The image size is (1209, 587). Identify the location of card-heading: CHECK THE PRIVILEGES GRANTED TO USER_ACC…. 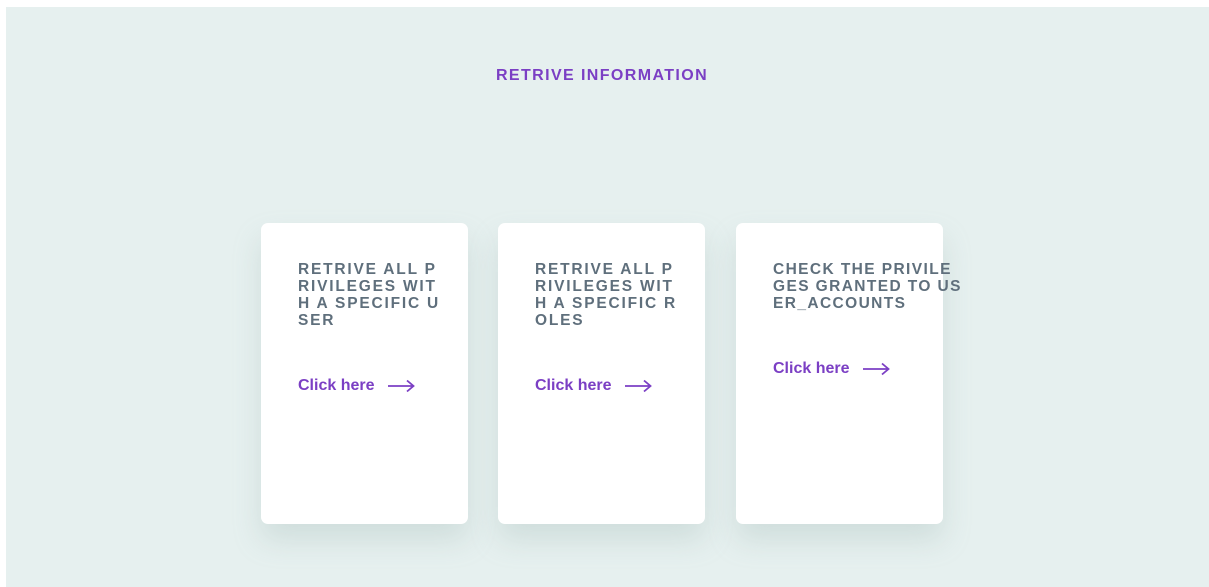
(867, 286).